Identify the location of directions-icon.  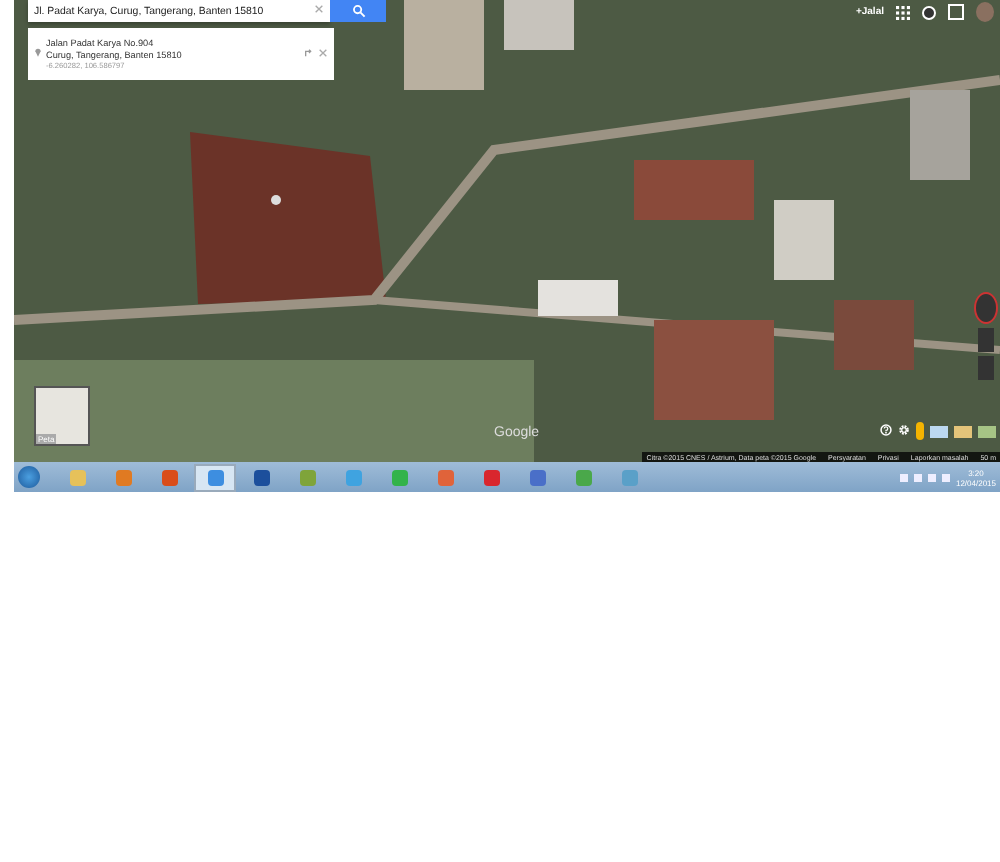
(309, 54).